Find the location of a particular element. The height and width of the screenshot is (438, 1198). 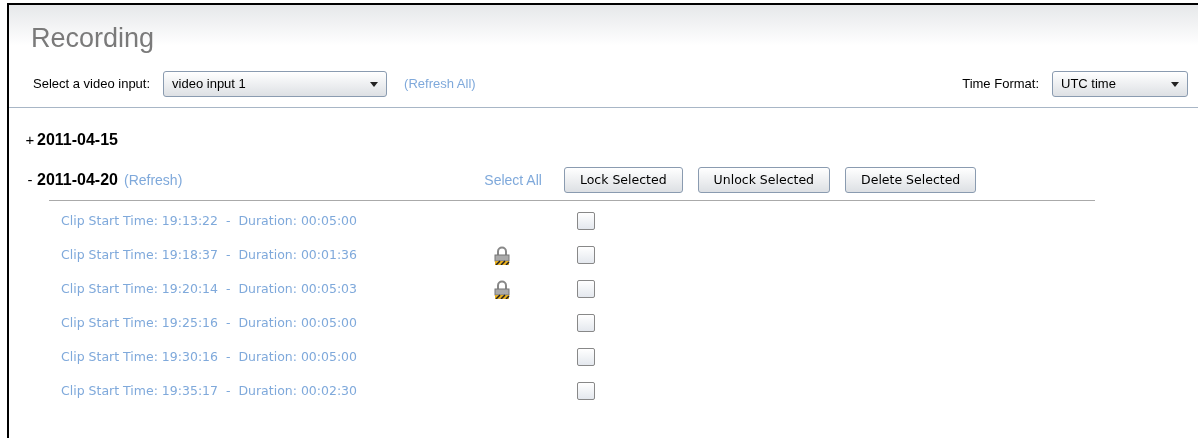

clip-entry: Clip Start Time: 19:30:16 - Duration: 00:05:00 is located at coordinates (261, 357).